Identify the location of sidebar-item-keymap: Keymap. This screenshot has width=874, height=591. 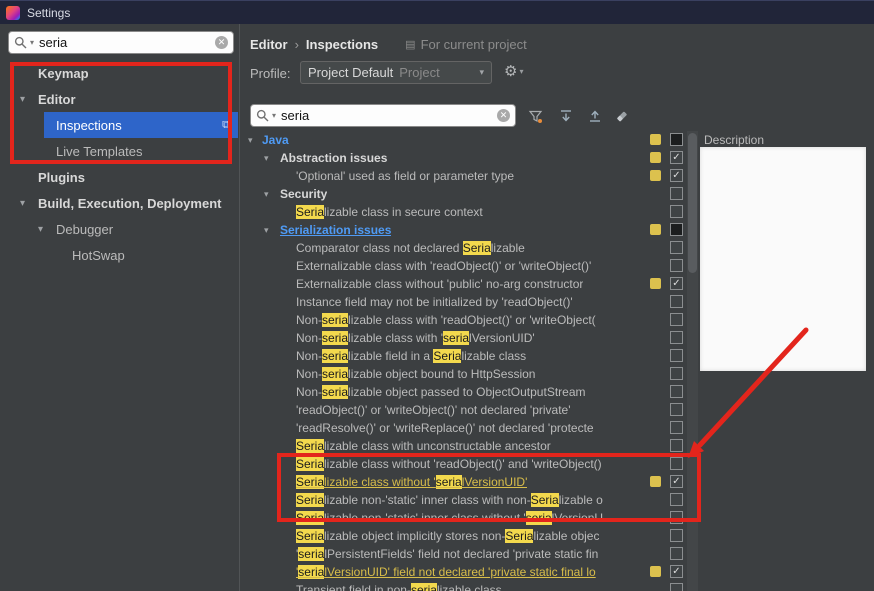
(119, 73).